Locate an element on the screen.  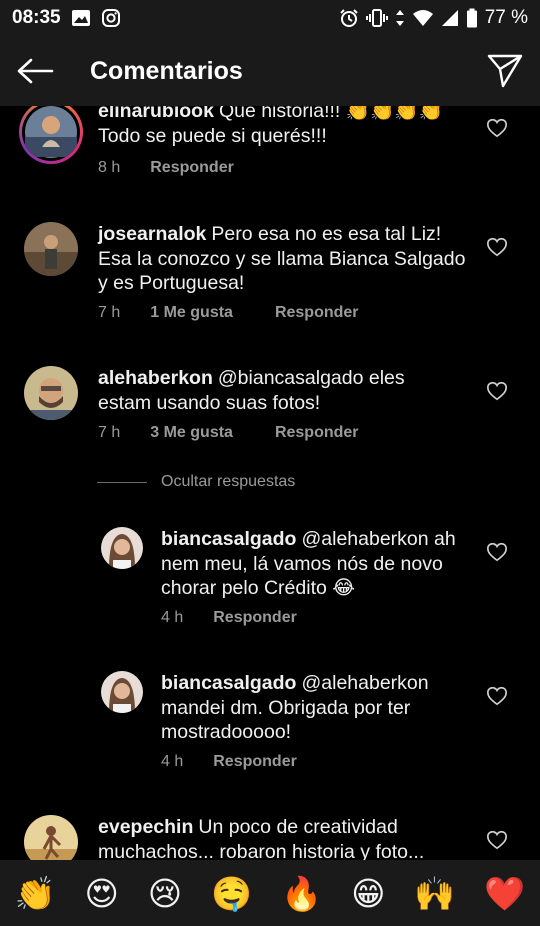
comment-time: 8 h is located at coordinates (109, 167).